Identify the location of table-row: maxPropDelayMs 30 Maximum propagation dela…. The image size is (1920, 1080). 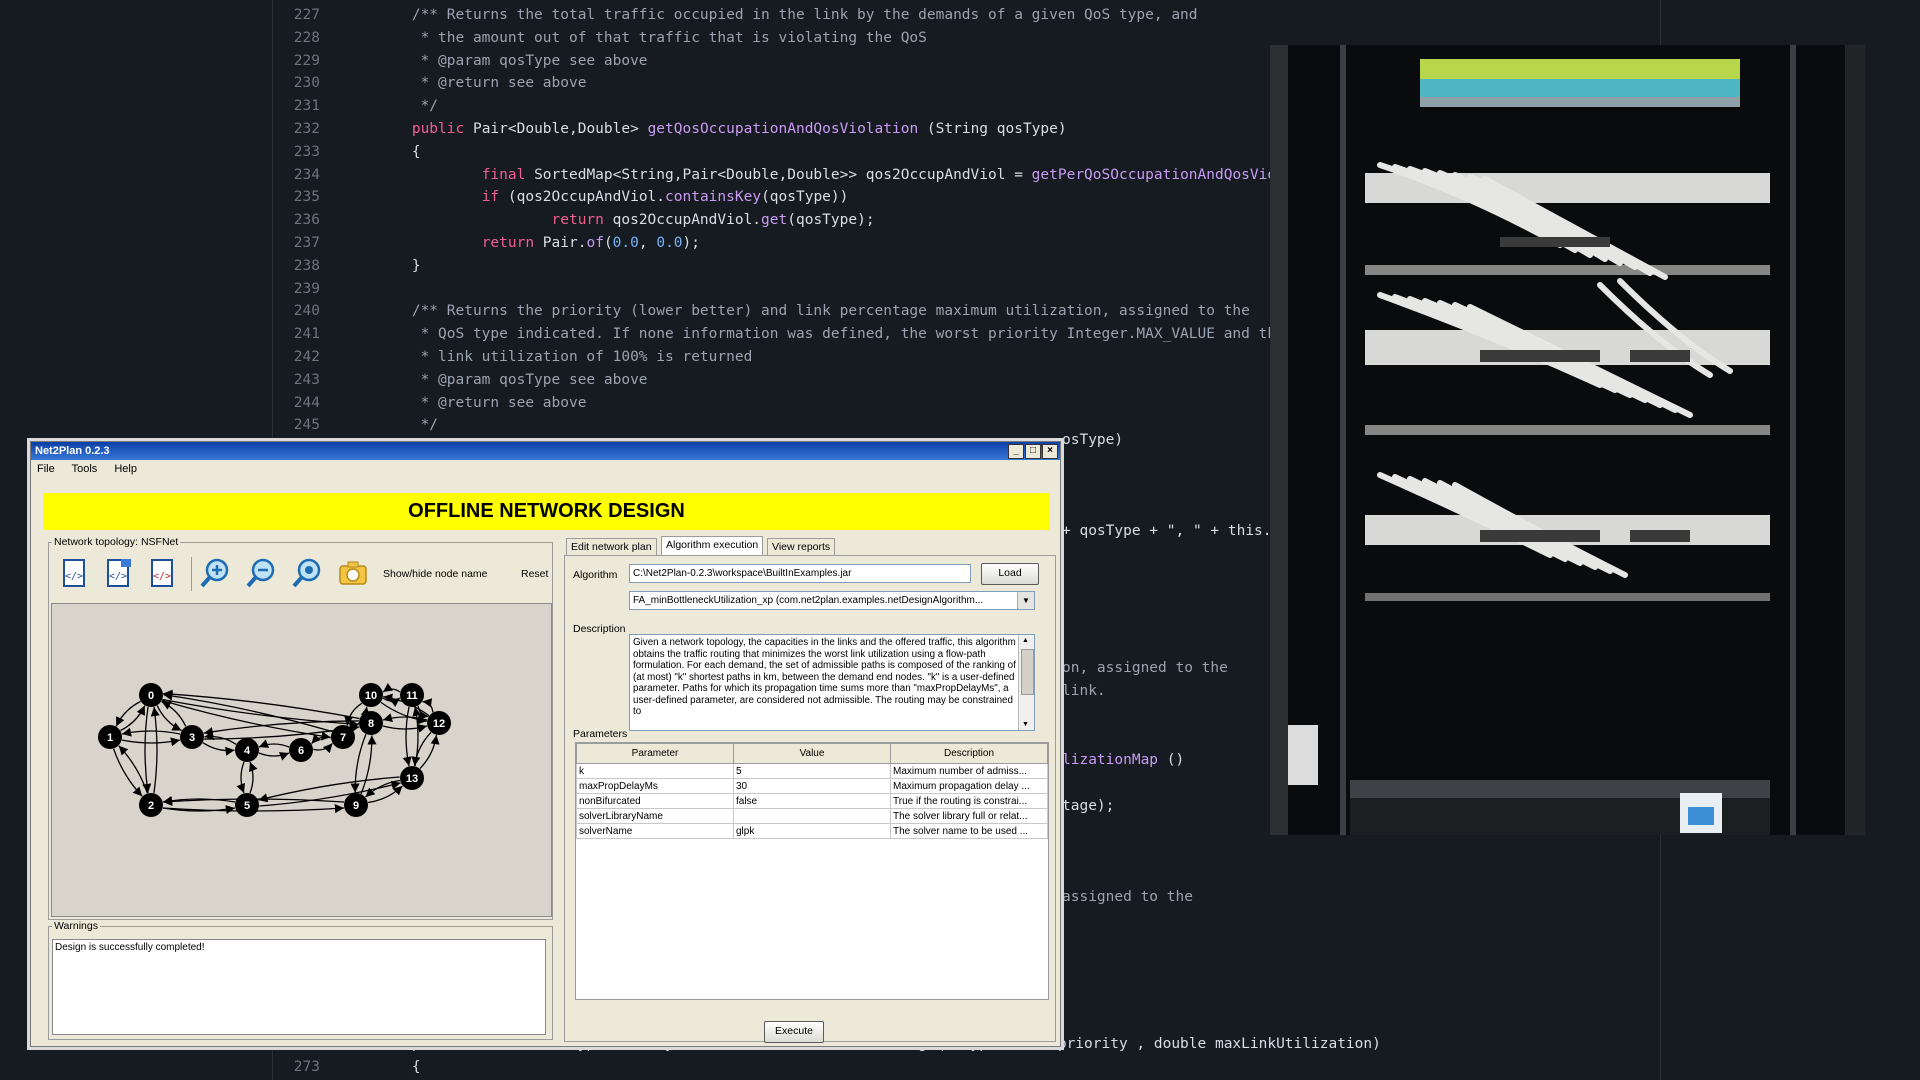
(812, 786).